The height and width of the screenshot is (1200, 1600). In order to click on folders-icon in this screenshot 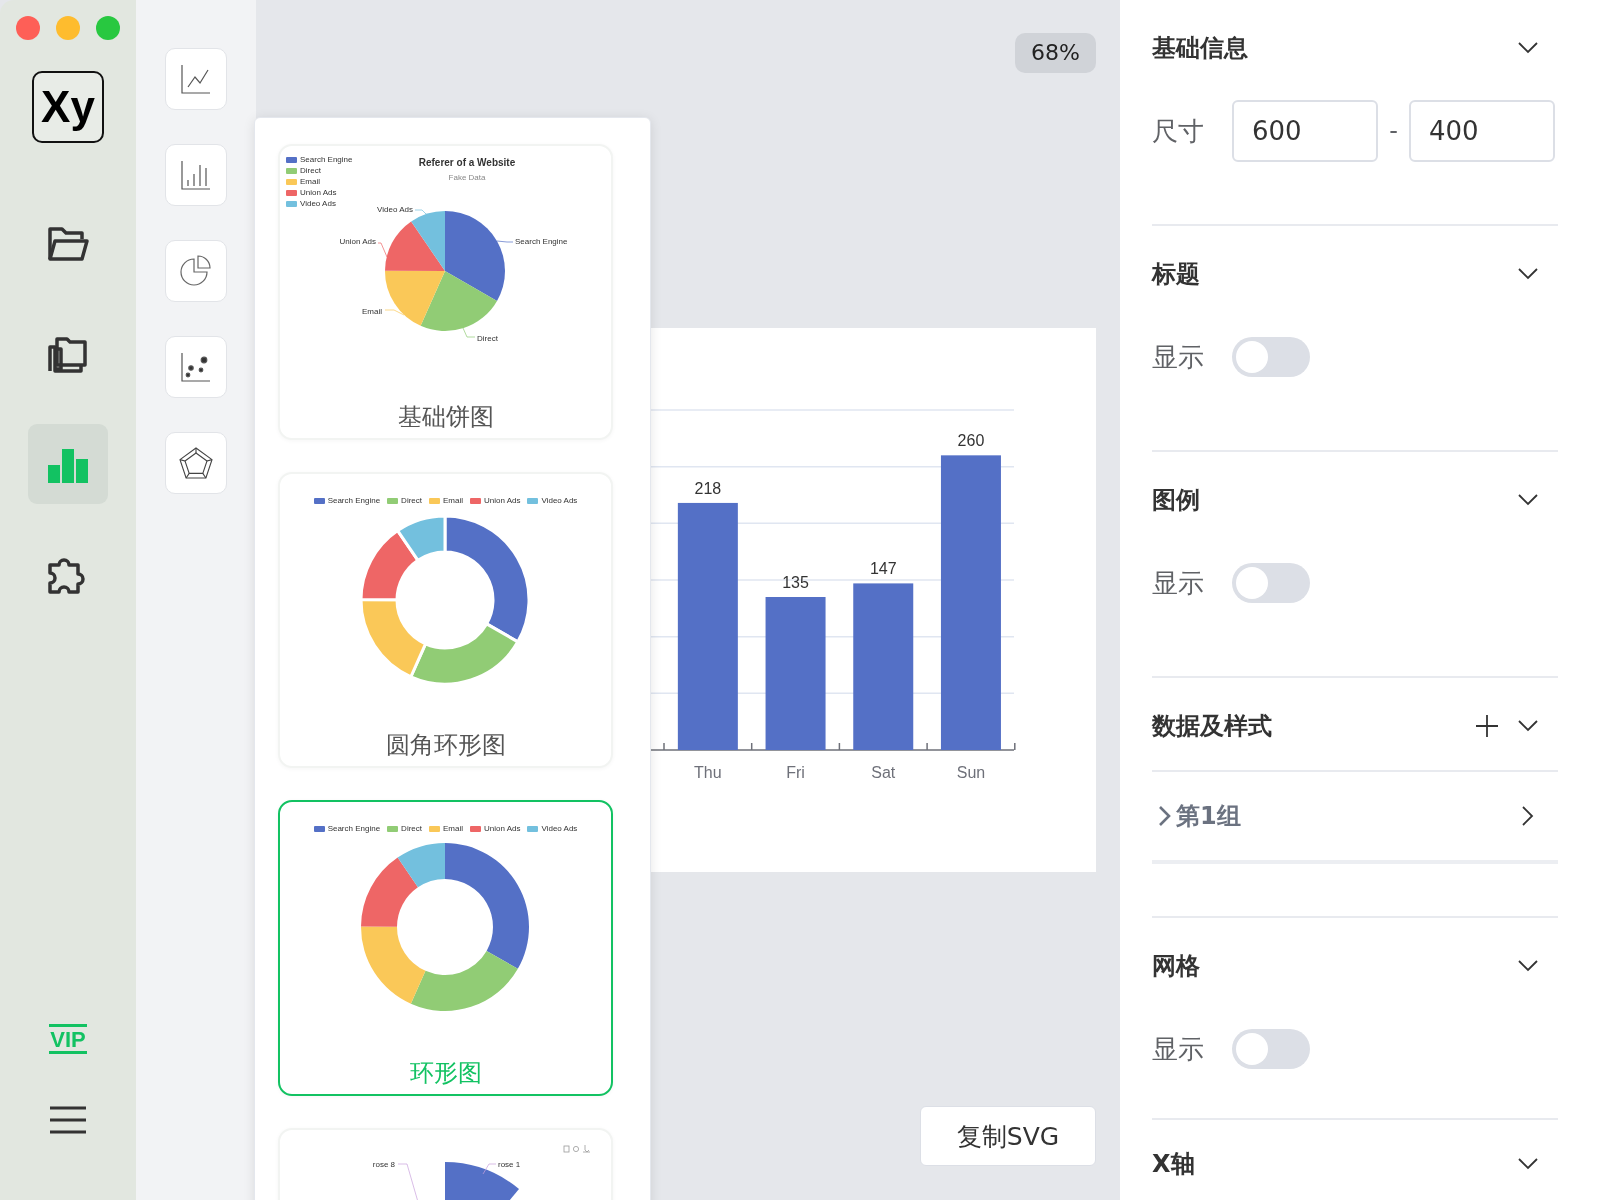, I will do `click(68, 354)`.